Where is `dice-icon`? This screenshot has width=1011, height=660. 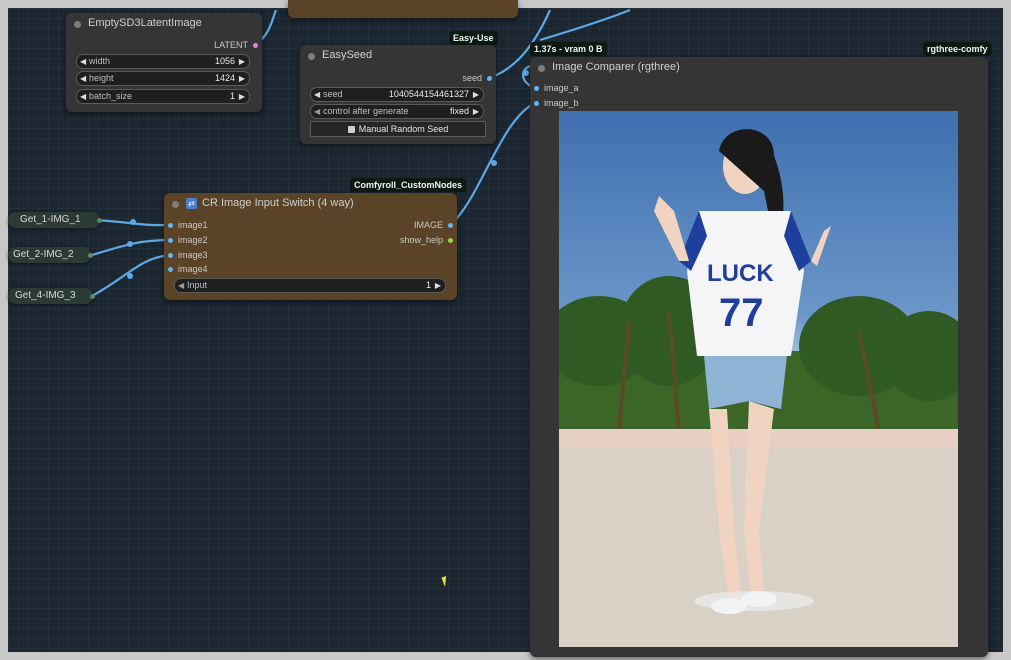
dice-icon is located at coordinates (351, 129).